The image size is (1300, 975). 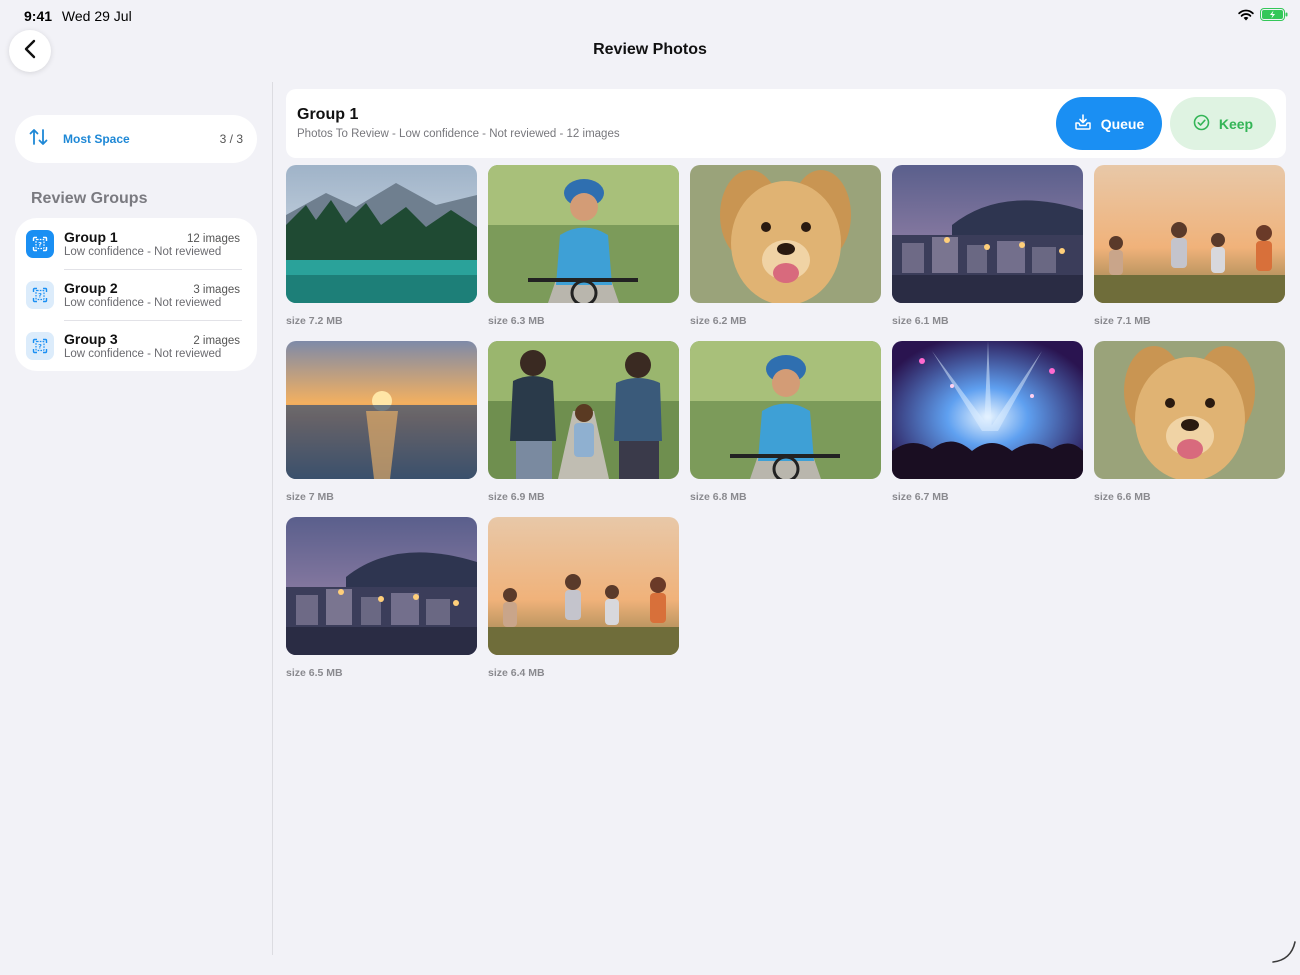 What do you see at coordinates (381, 234) in the screenshot?
I see `photo-mountain-lake` at bounding box center [381, 234].